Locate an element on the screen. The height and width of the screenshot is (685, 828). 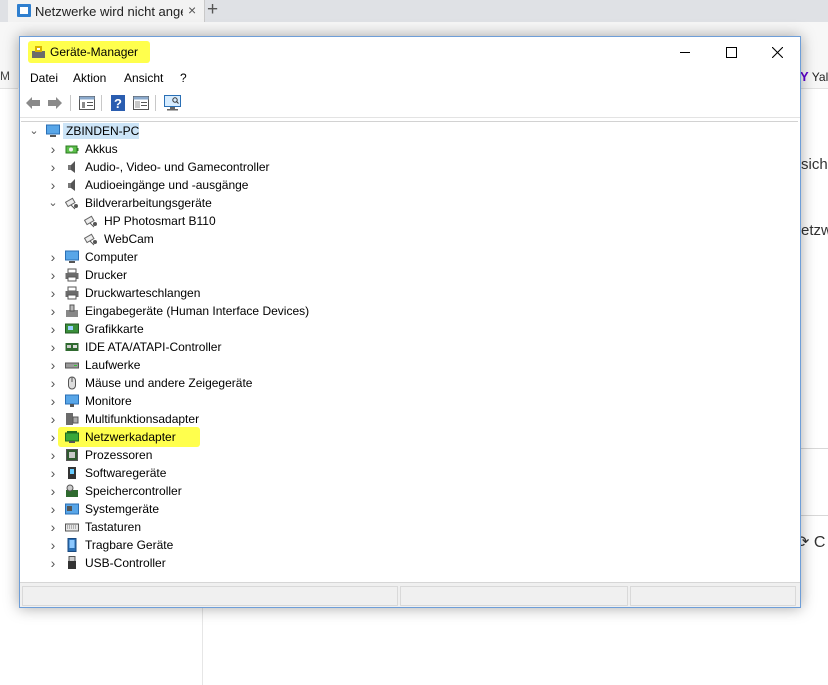
menu-ansicht: Ansicht is located at coordinates (143, 78).